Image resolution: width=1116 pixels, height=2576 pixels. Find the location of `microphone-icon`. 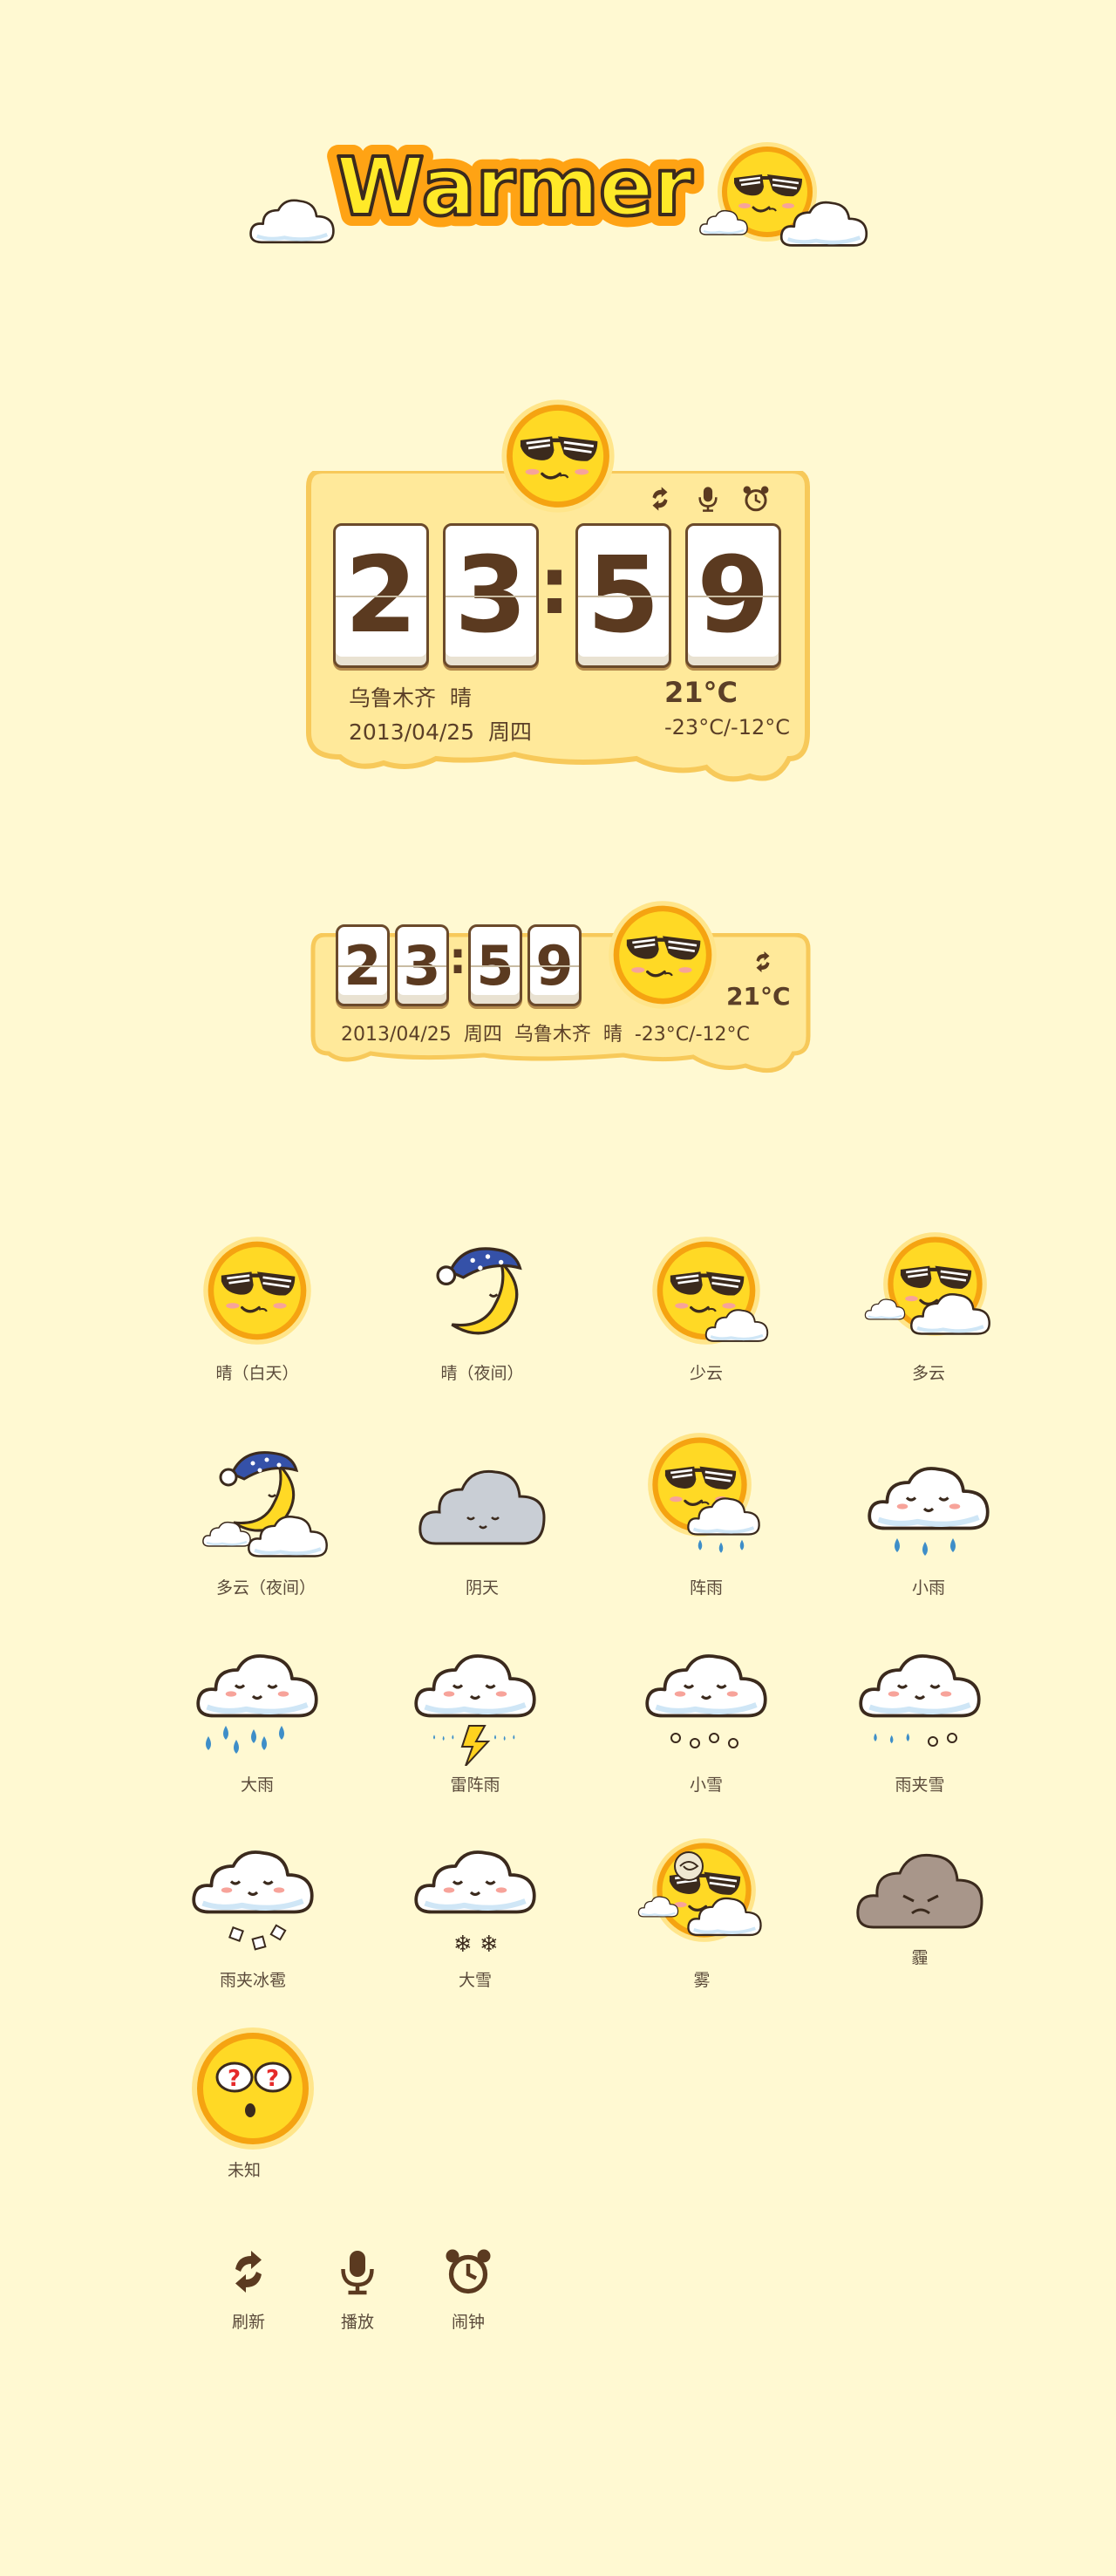

microphone-icon is located at coordinates (708, 499).